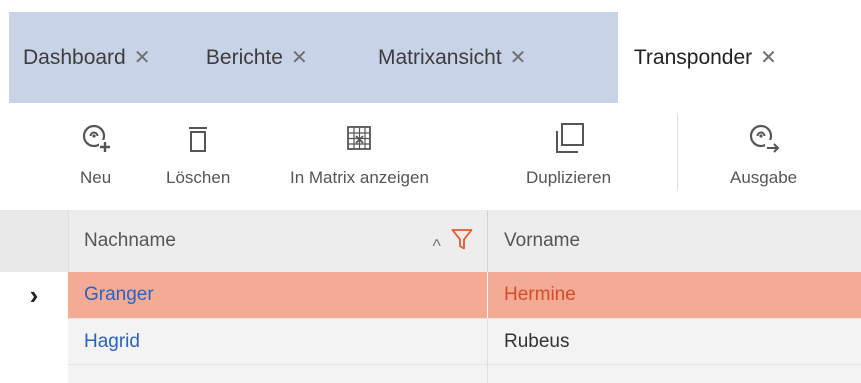 This screenshot has width=861, height=383. What do you see at coordinates (674, 241) in the screenshot?
I see `column-header-vorname: Vorname` at bounding box center [674, 241].